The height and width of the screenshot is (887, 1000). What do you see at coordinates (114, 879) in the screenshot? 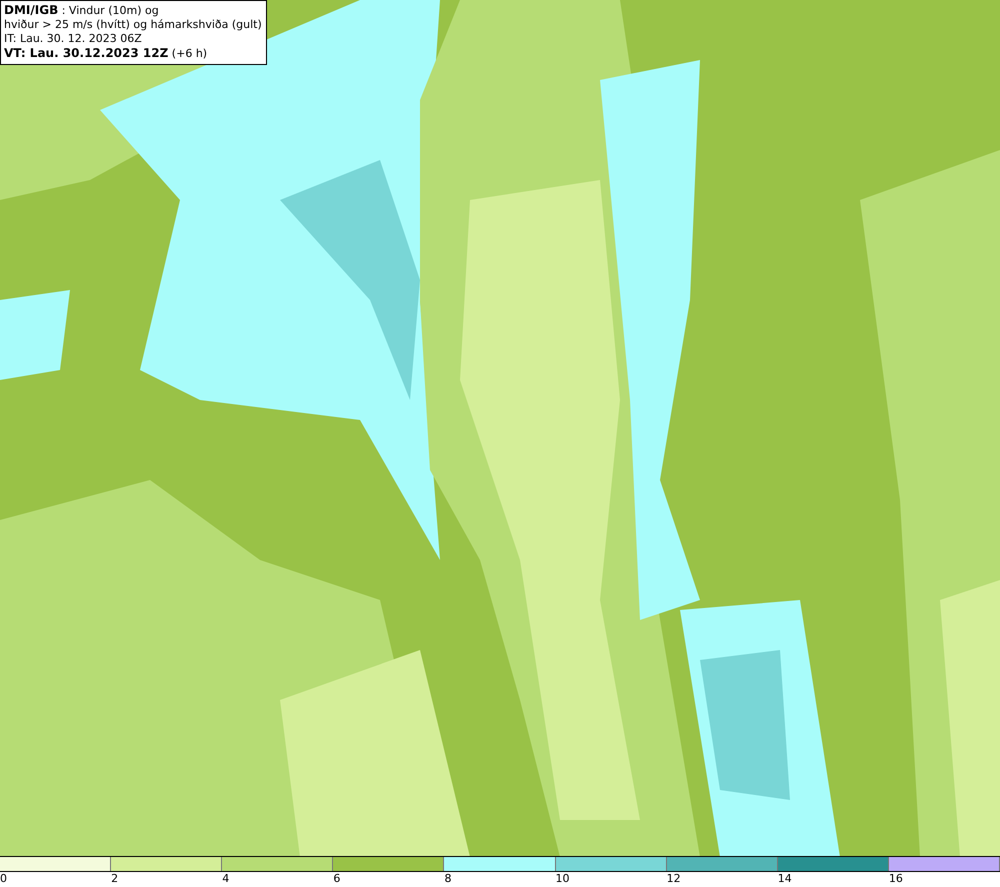
I see `legend-label: 2` at bounding box center [114, 879].